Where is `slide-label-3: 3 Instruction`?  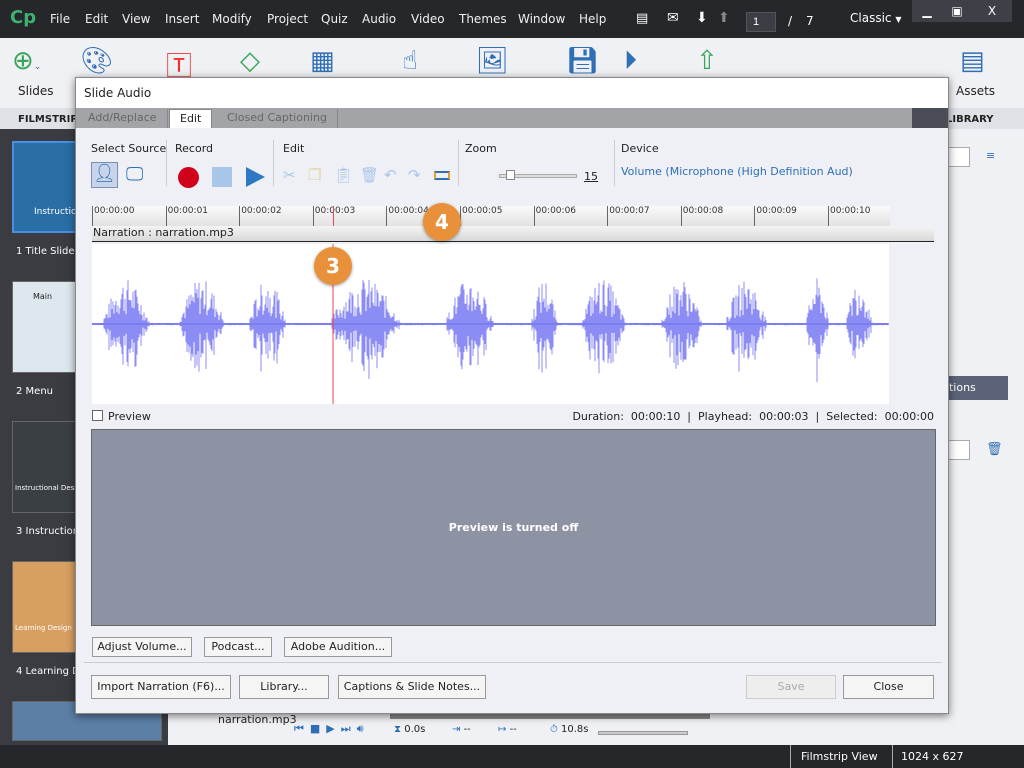 slide-label-3: 3 Instruction is located at coordinates (48, 531).